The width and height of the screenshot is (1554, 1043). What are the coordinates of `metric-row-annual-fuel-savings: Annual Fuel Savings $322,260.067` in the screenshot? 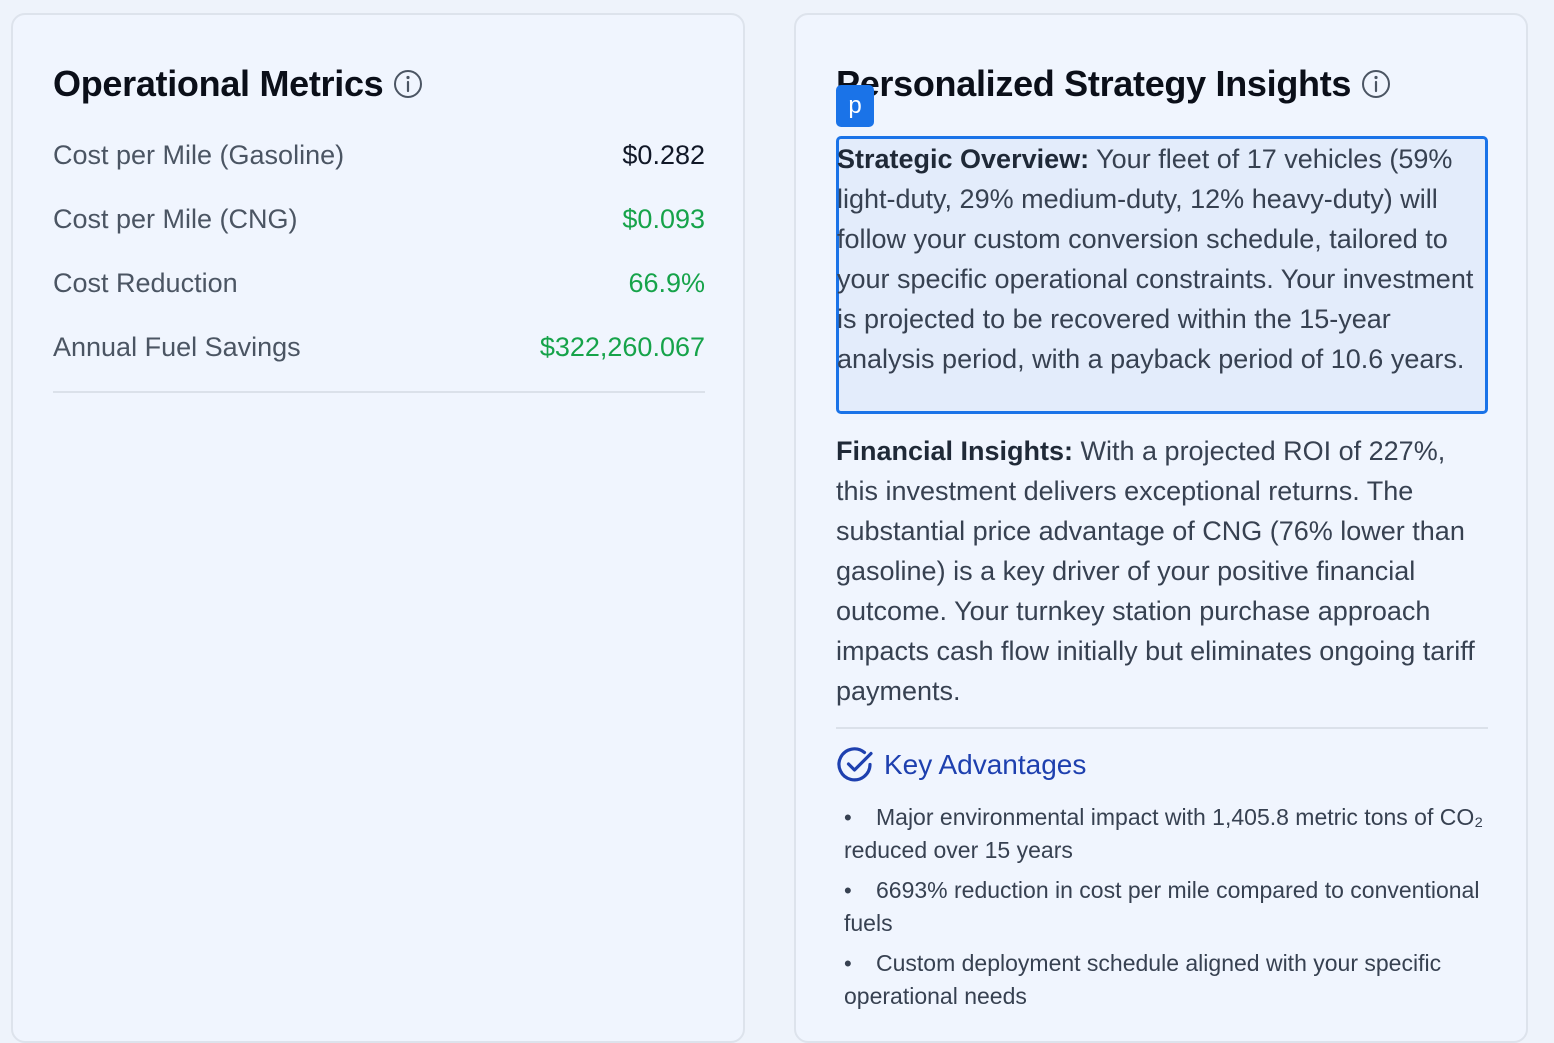 It's located at (379, 347).